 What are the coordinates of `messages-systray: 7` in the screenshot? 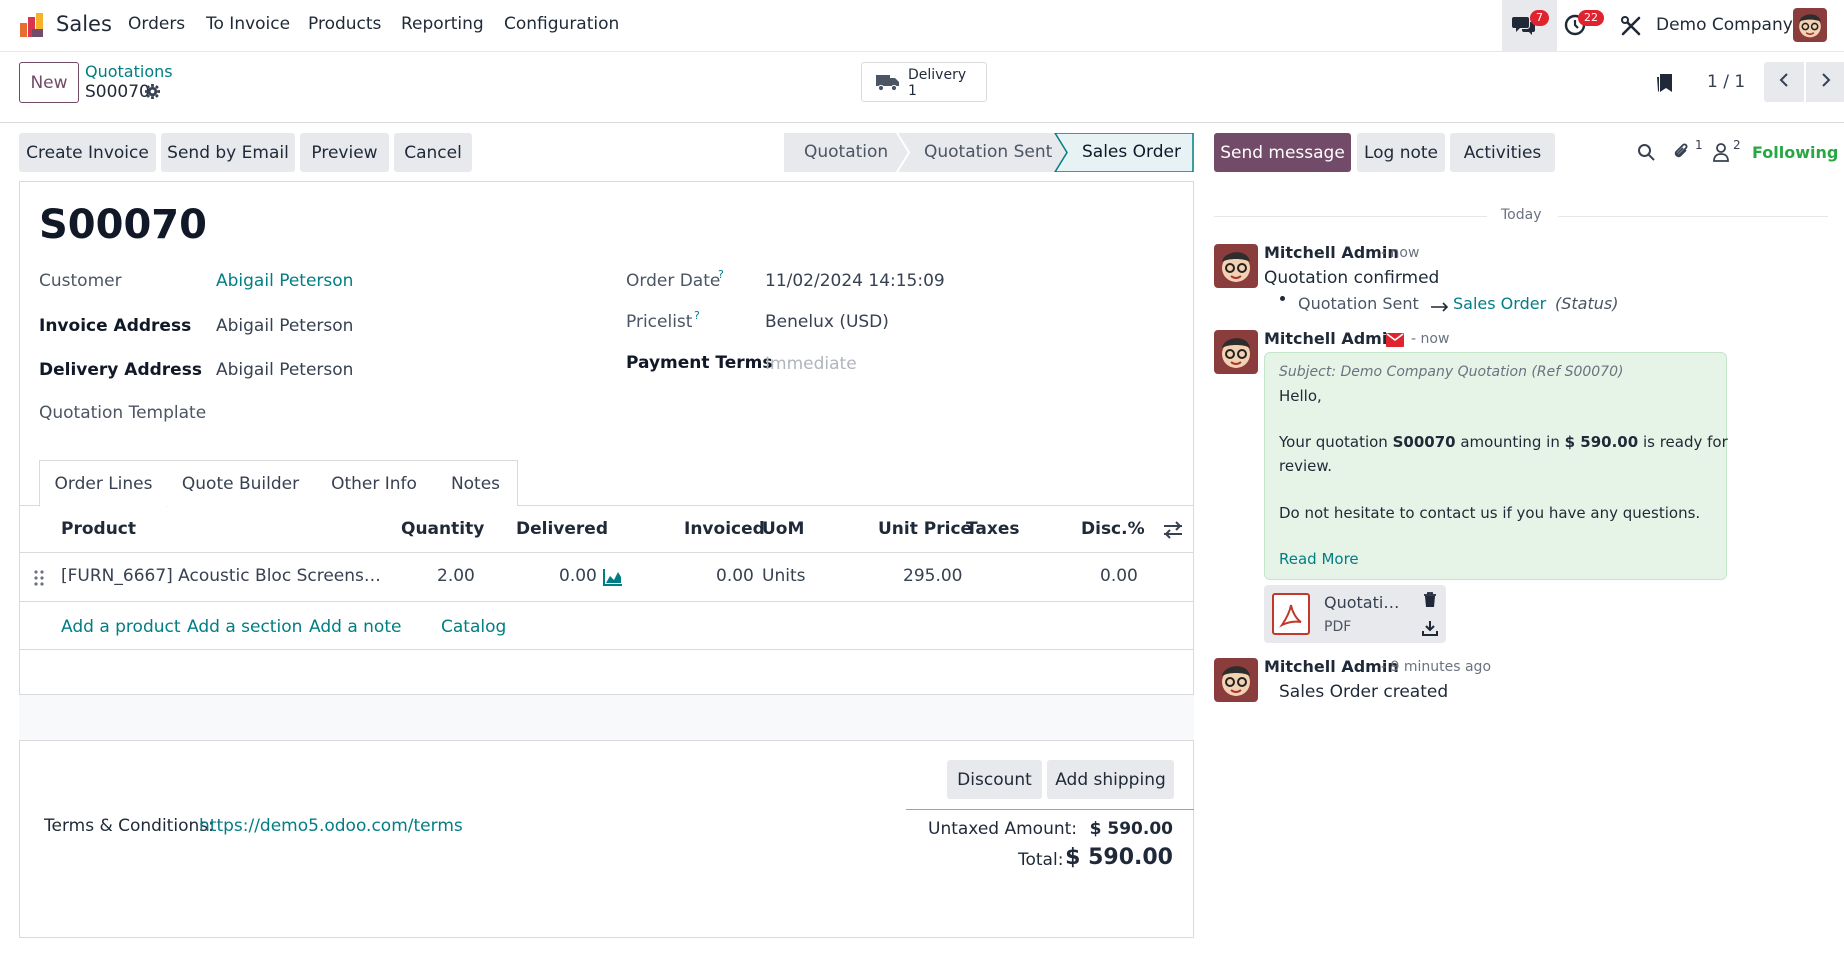 It's located at (1529, 26).